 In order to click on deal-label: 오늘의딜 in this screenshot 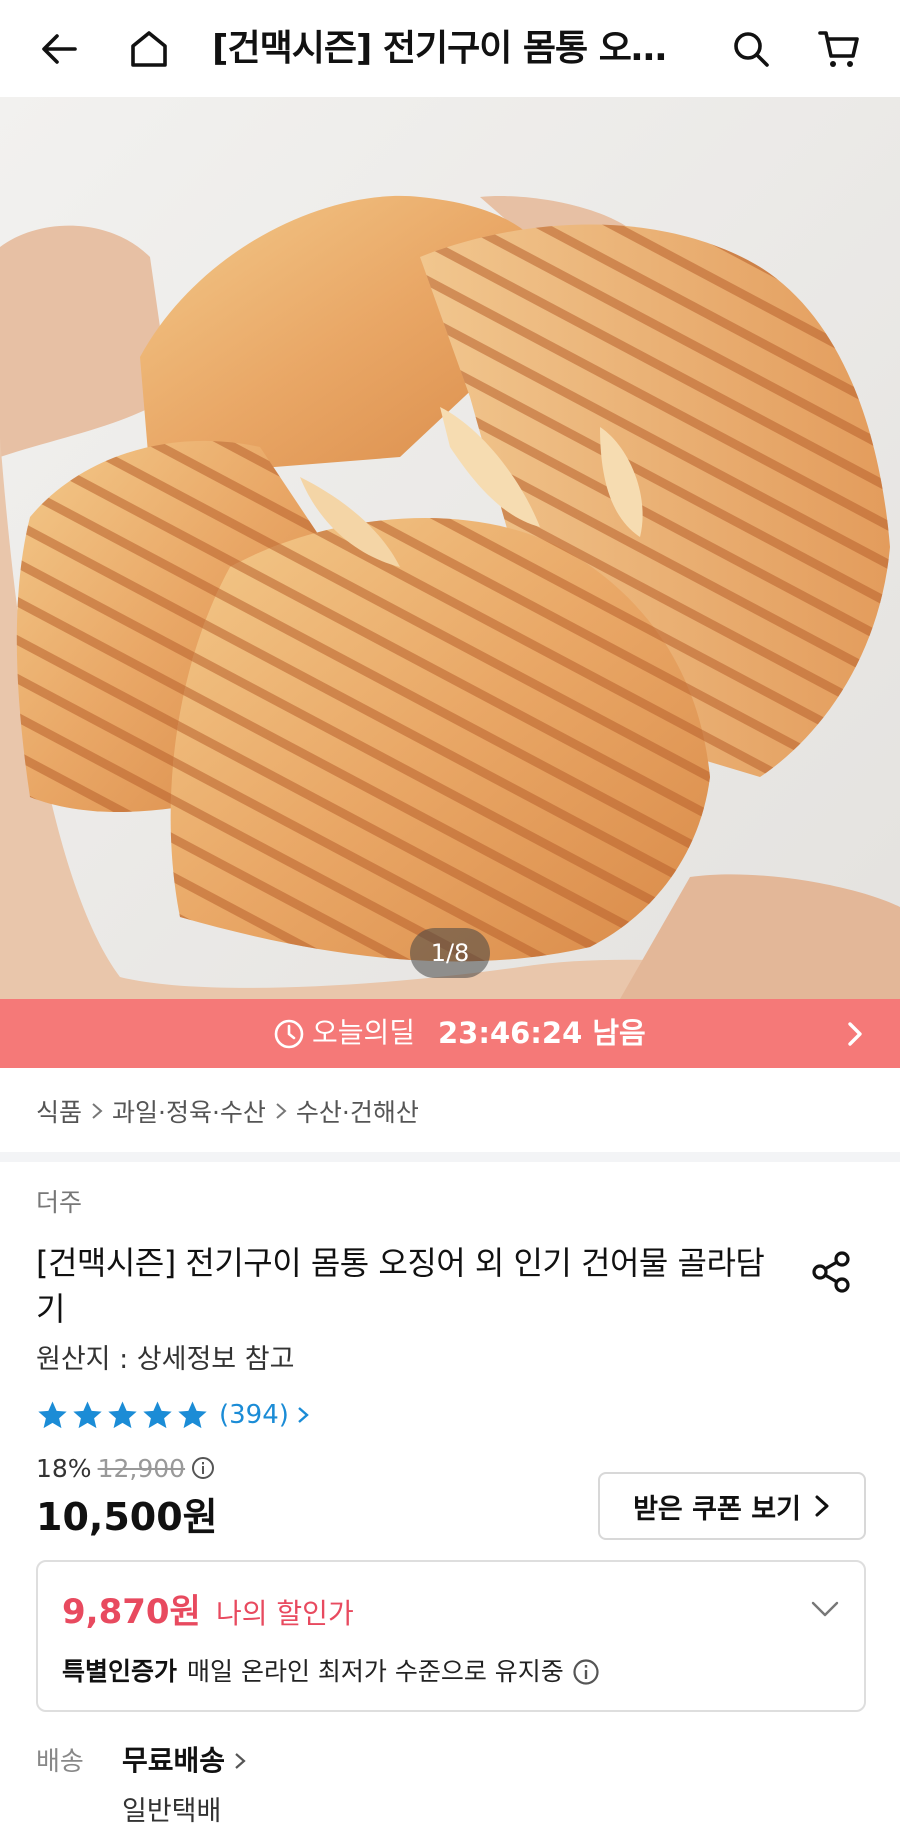, I will do `click(364, 1032)`.